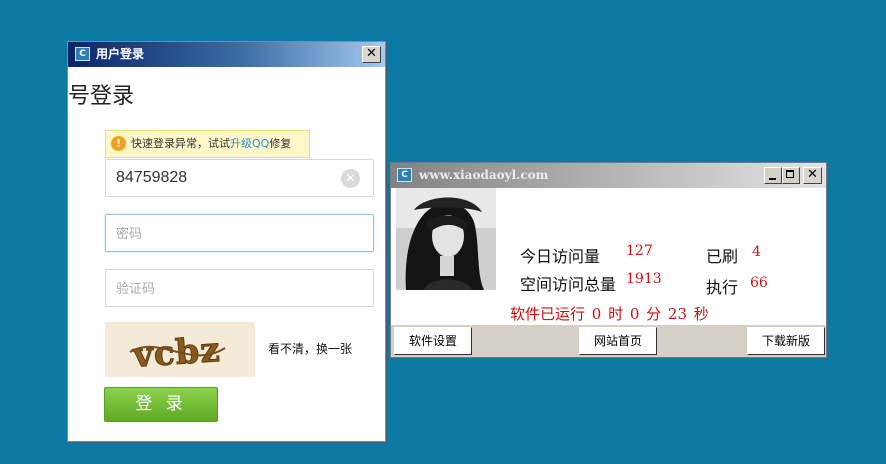 The height and width of the screenshot is (464, 886). Describe the element at coordinates (786, 341) in the screenshot. I see `download-new-version-button: 下载新版` at that location.